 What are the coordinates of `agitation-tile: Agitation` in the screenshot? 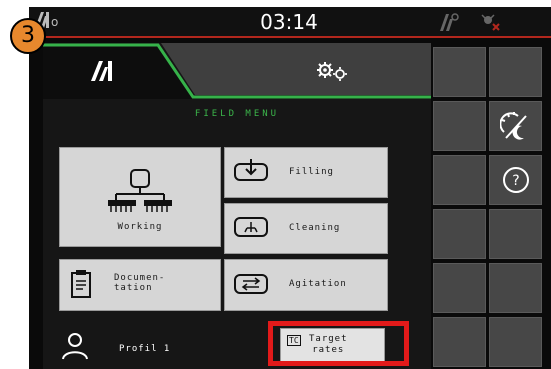 It's located at (306, 285).